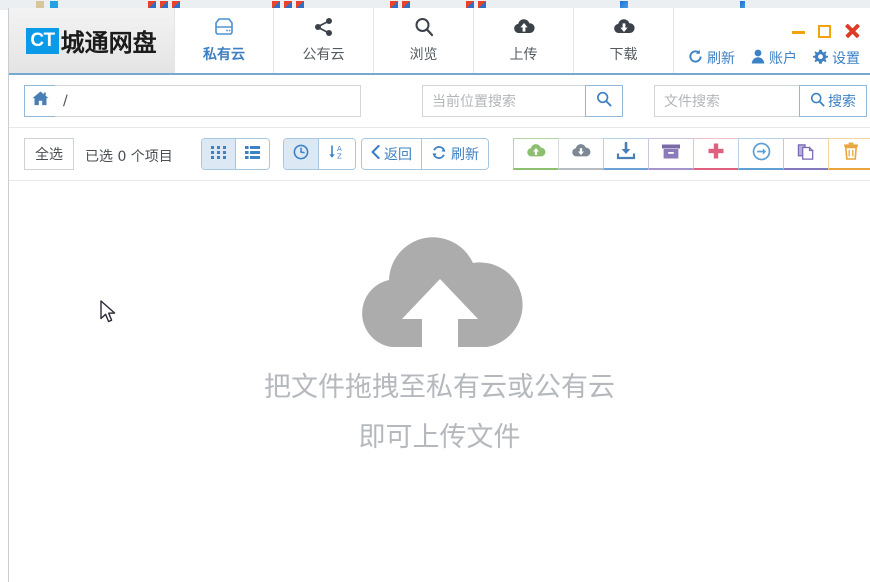 The height and width of the screenshot is (582, 870). What do you see at coordinates (846, 59) in the screenshot?
I see `header-link-label: 设置` at bounding box center [846, 59].